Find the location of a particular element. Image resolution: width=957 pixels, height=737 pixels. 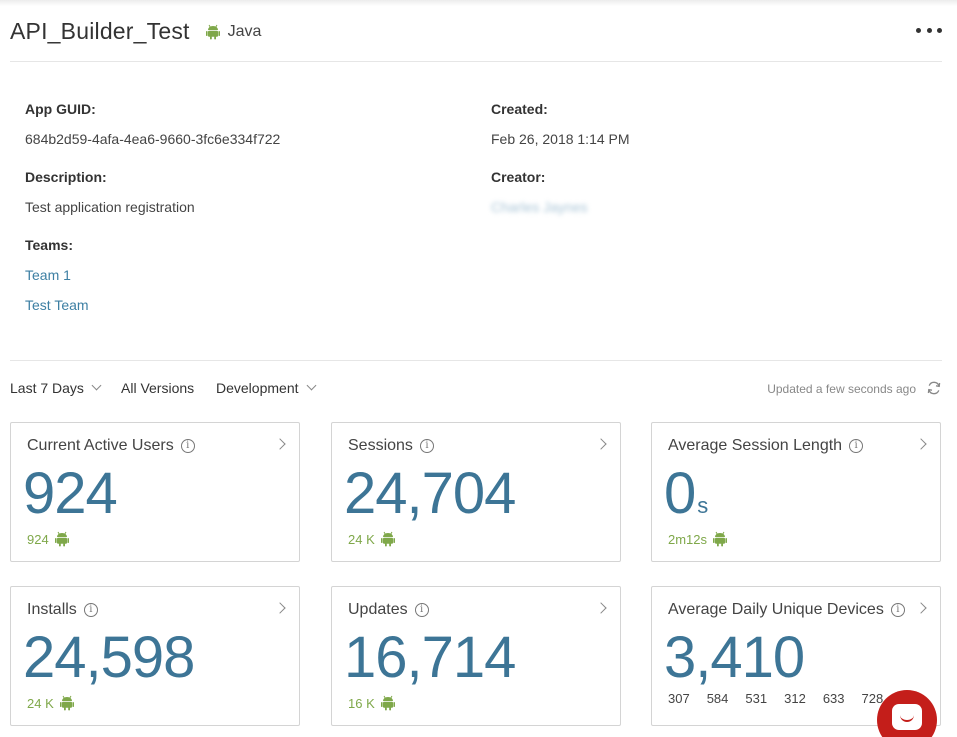

top-shadow is located at coordinates (478, 3).